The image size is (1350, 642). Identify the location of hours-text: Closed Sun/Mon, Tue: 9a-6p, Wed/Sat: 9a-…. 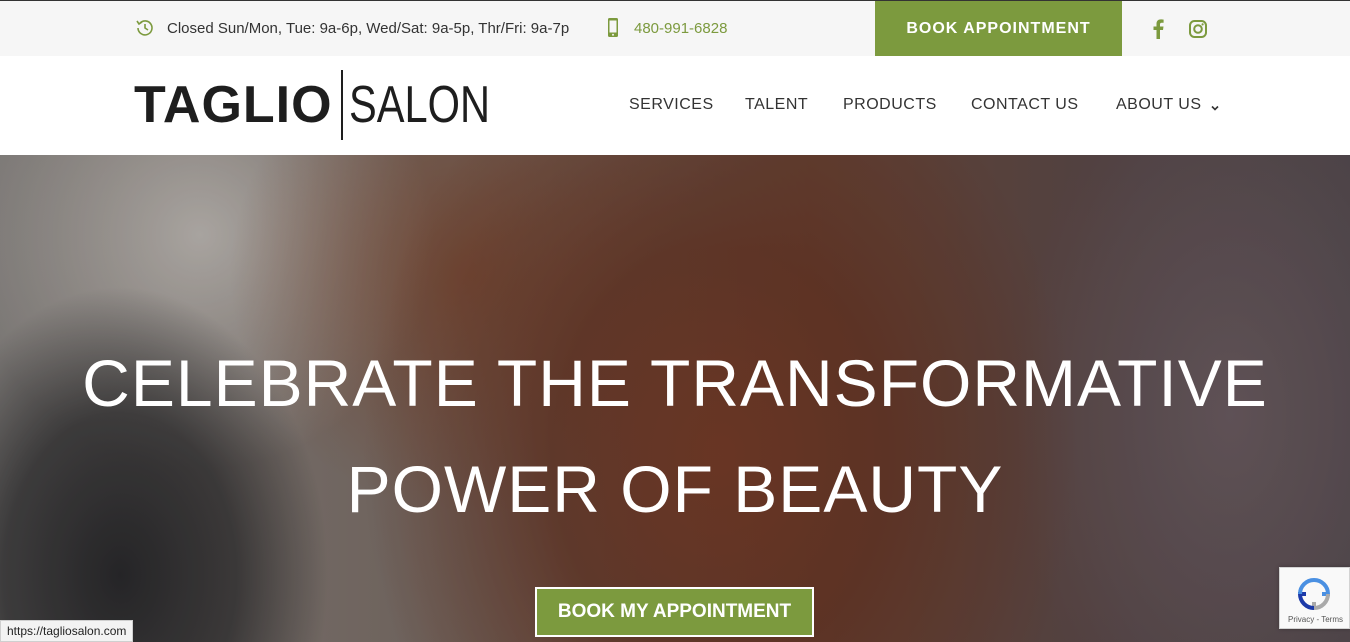
(368, 28).